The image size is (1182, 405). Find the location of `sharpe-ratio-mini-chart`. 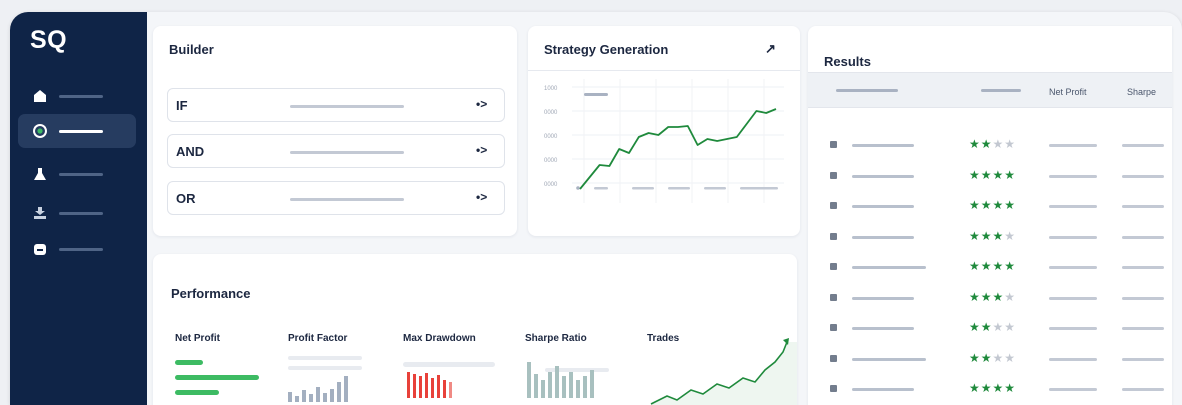

sharpe-ratio-mini-chart is located at coordinates (568, 380).